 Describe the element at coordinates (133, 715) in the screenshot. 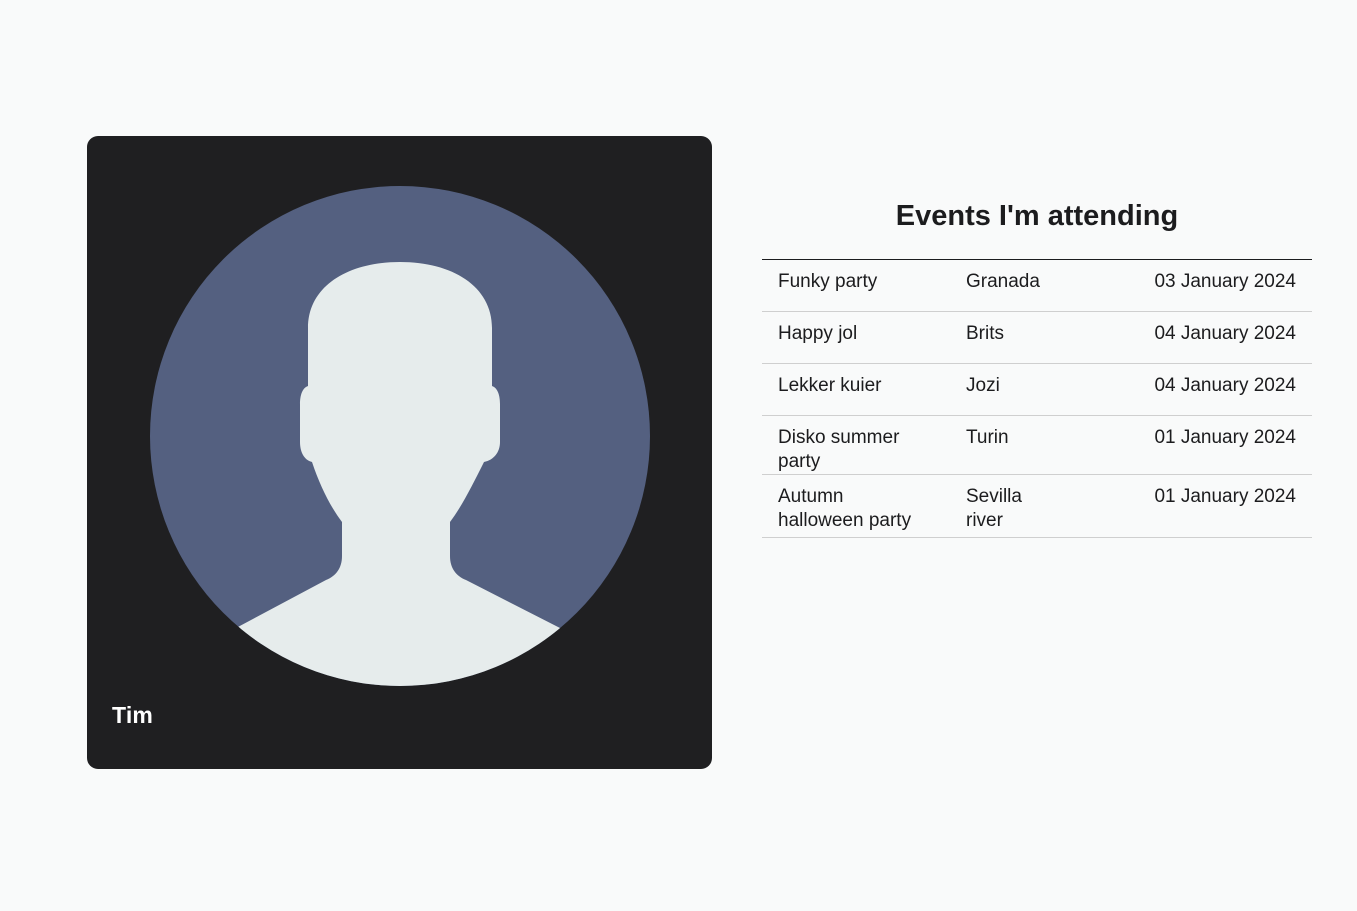

I see `profile-name: Tim` at that location.